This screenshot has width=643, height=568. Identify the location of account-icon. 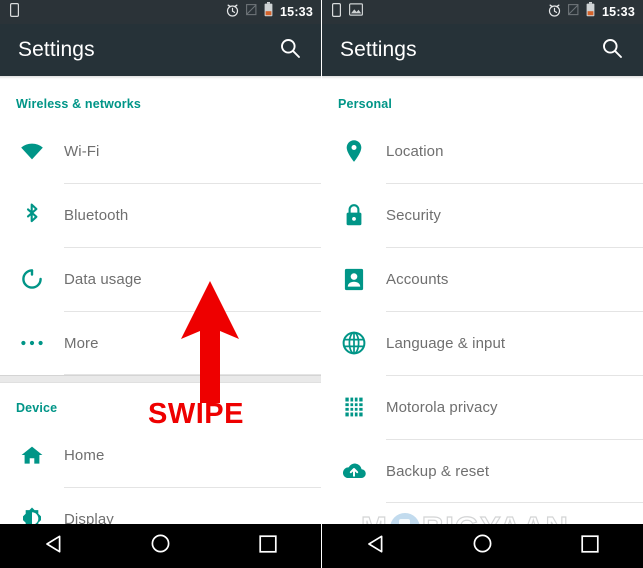
(354, 279).